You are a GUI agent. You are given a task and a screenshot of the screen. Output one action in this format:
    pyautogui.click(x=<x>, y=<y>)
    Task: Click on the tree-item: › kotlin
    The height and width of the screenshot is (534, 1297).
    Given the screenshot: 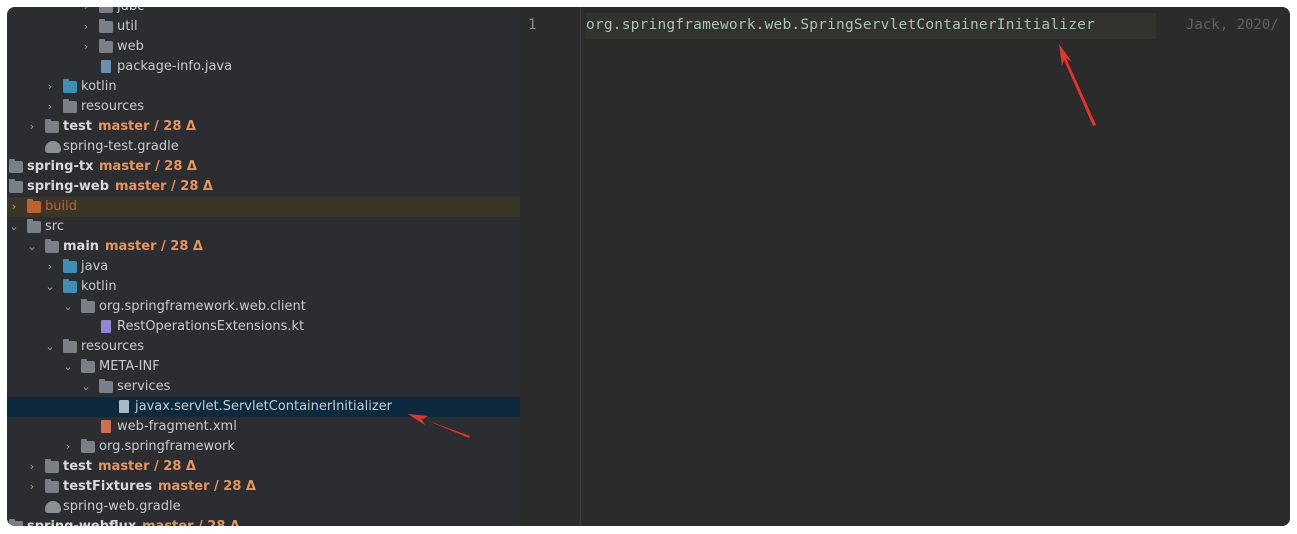 What is the action you would take?
    pyautogui.click(x=263, y=87)
    